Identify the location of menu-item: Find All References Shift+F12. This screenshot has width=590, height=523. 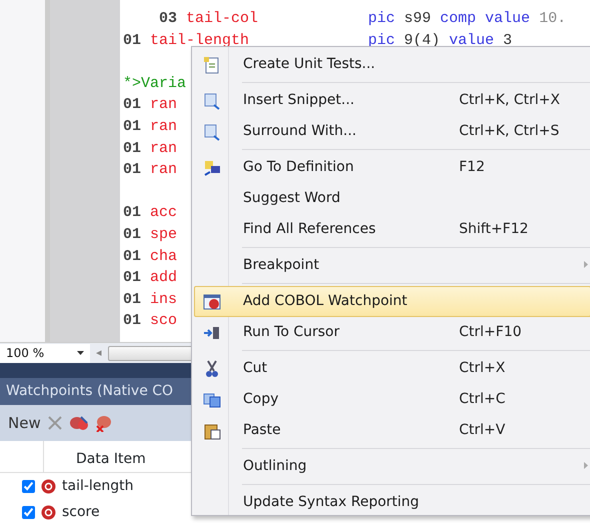
(392, 229).